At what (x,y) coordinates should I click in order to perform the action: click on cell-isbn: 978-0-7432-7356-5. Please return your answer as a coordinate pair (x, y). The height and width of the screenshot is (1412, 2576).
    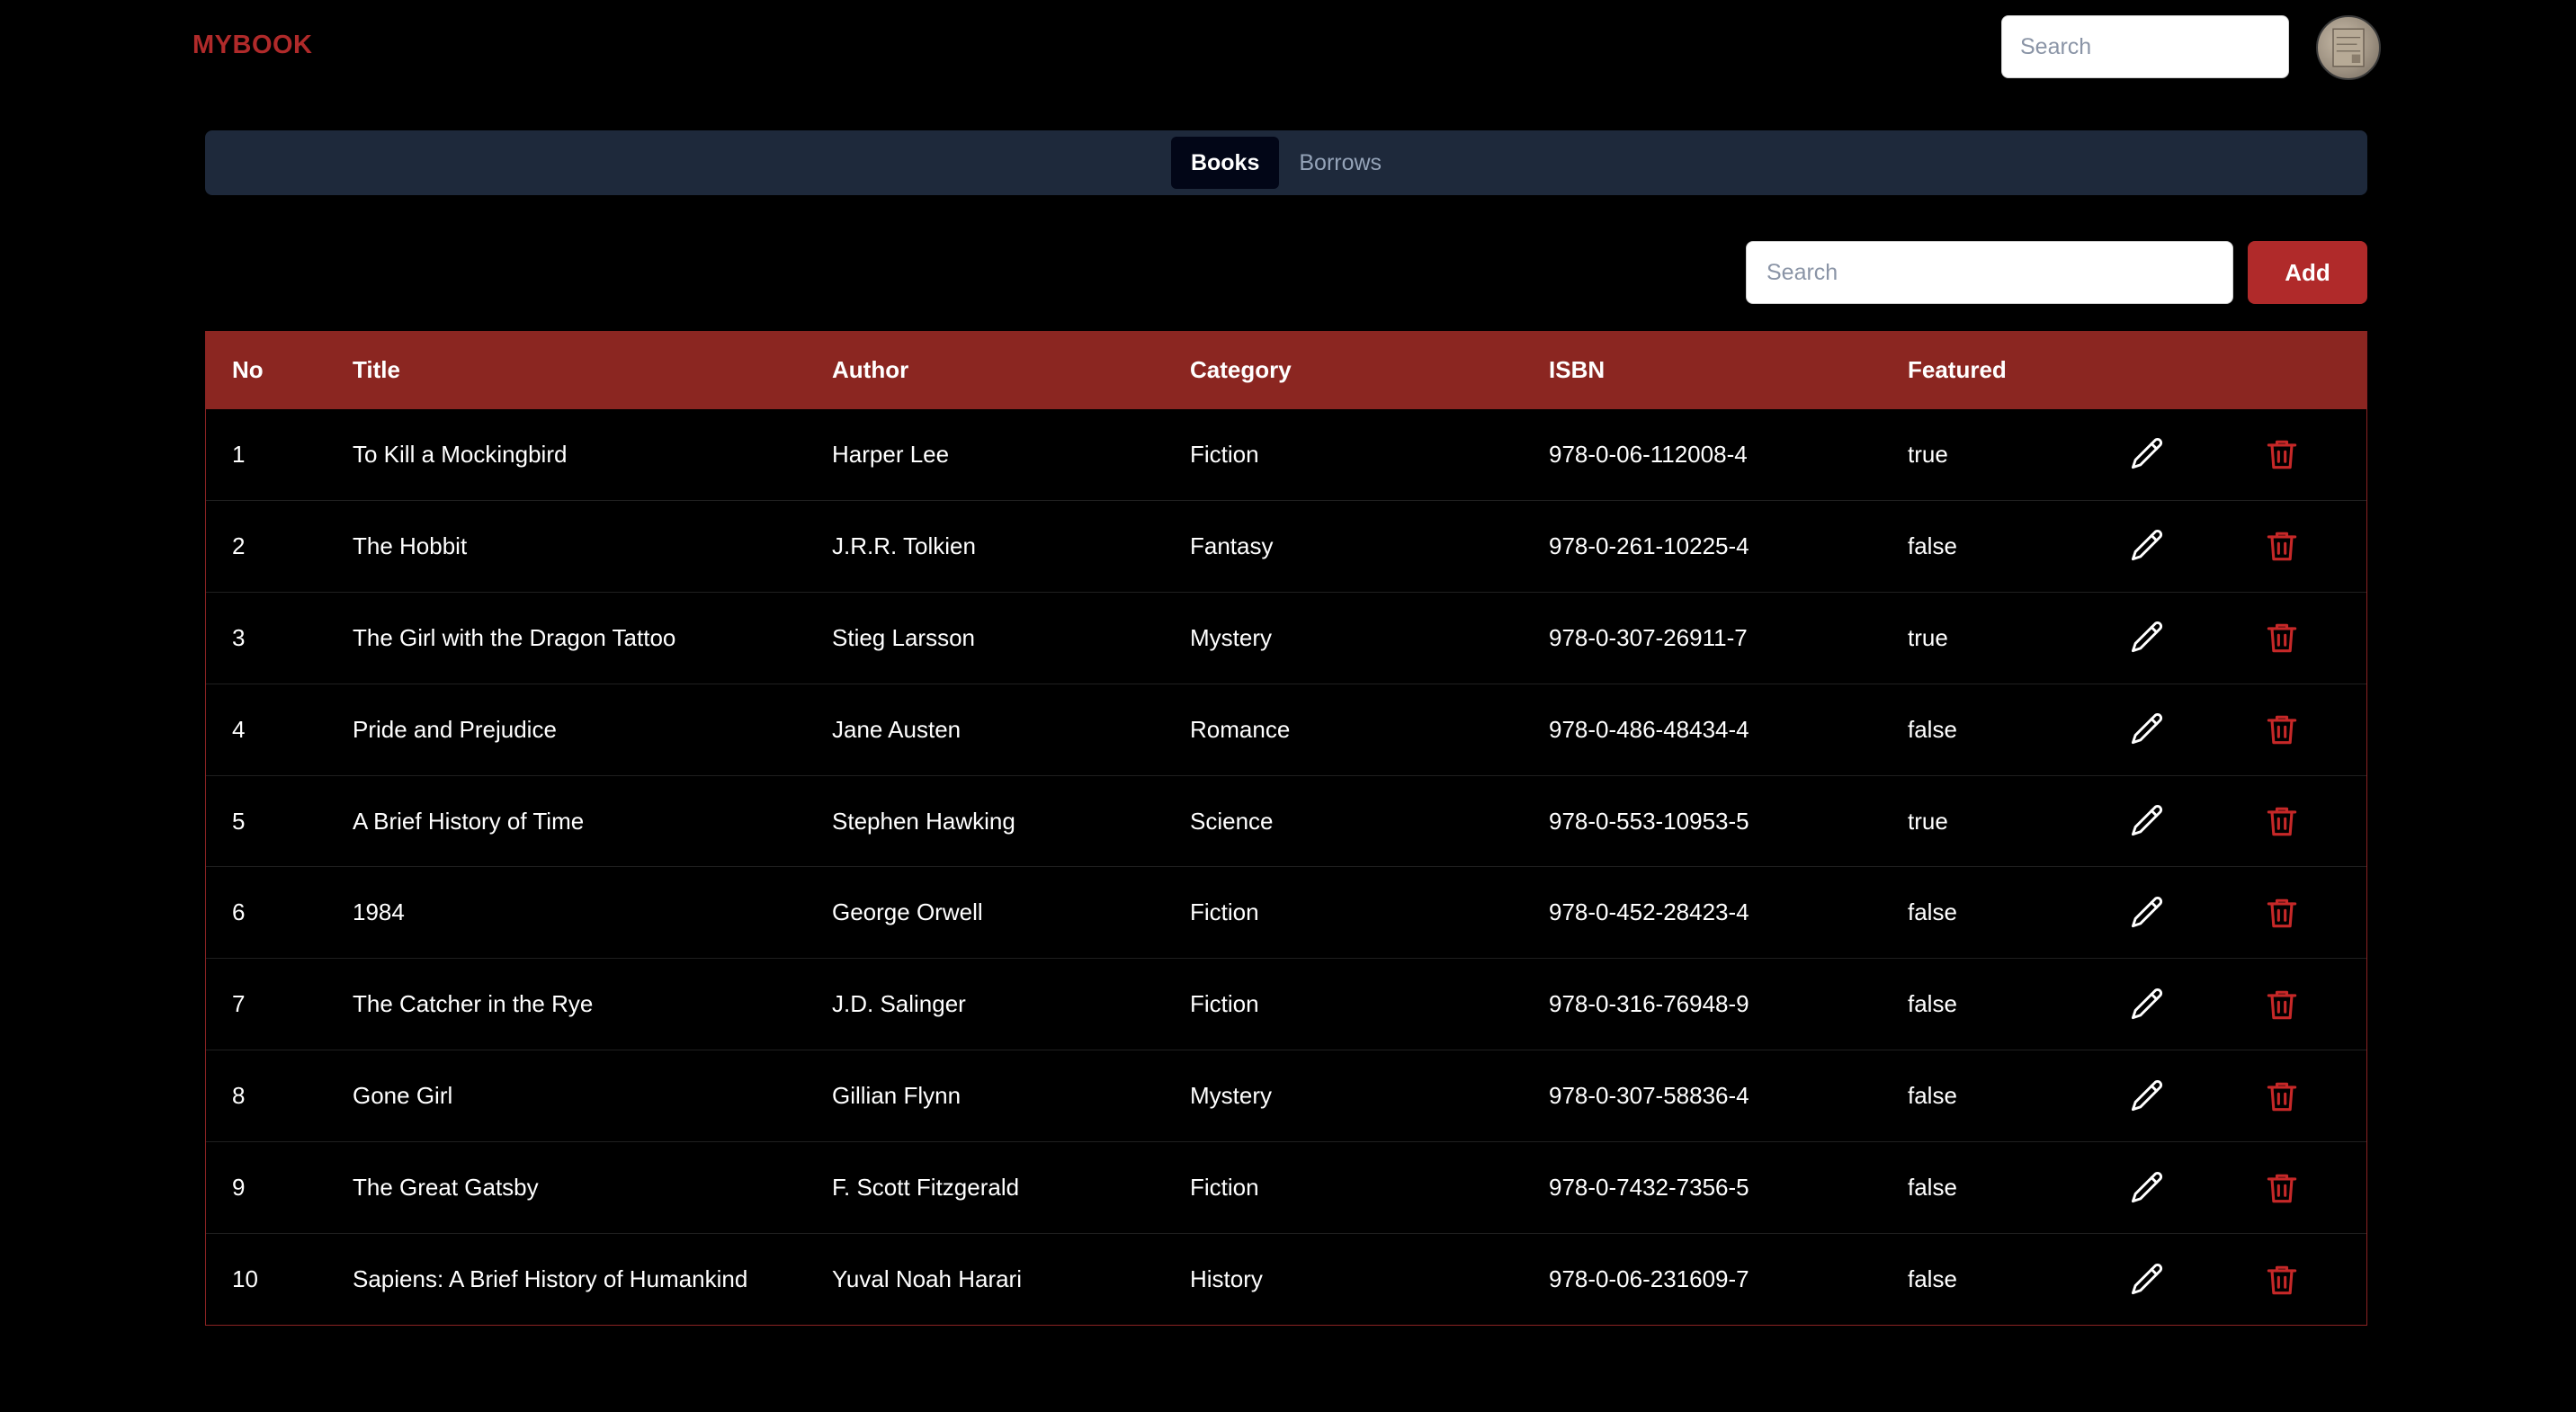
    Looking at the image, I should click on (1649, 1188).